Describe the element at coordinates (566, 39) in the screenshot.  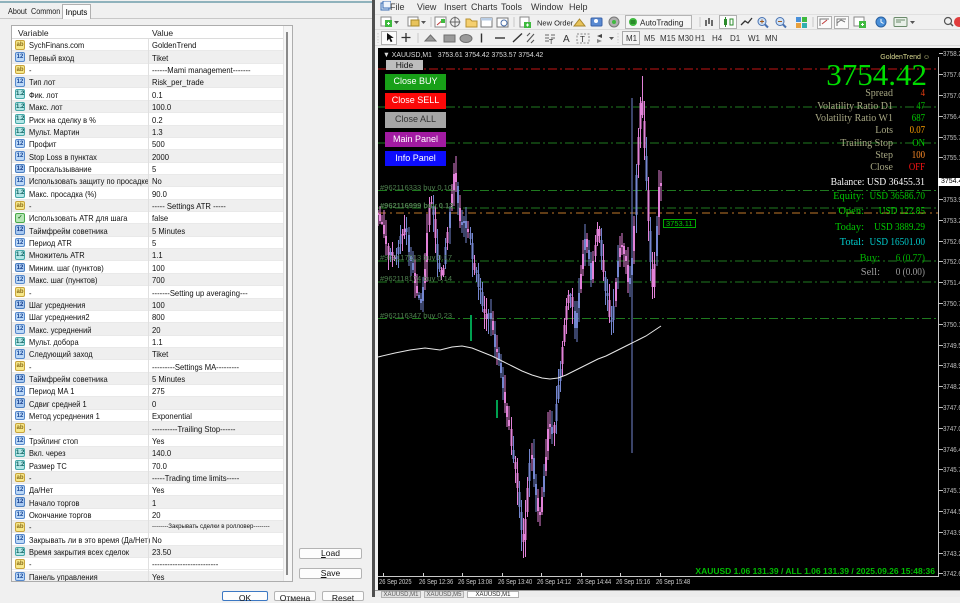
I see `svg-text: A` at that location.